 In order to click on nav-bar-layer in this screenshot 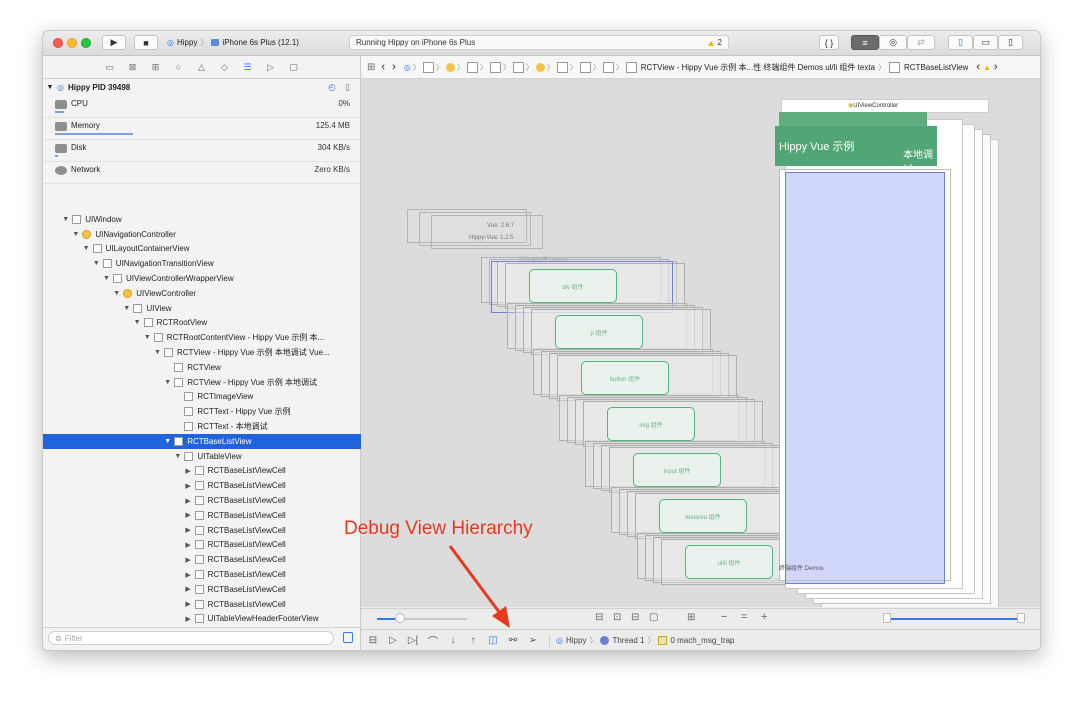, I will do `click(853, 119)`.